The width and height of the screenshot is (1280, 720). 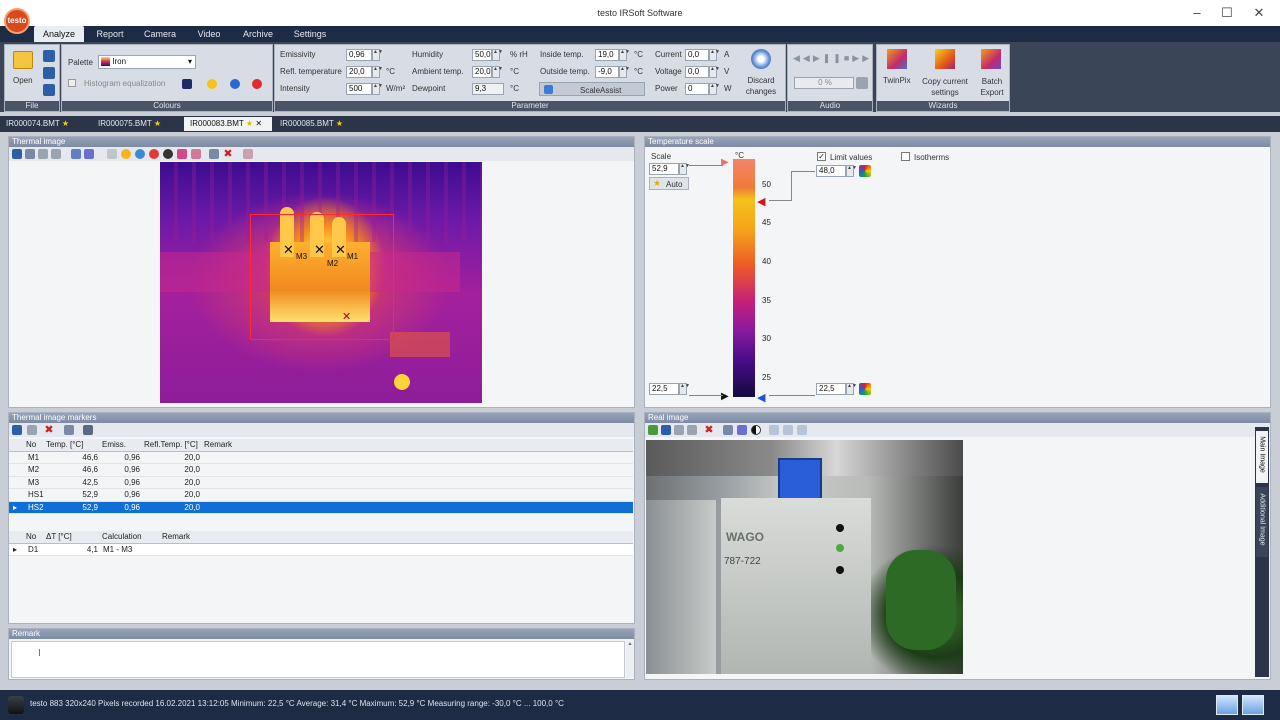 I want to click on table-row: M3 42,5 0,96 20,0, so click(x=321, y=483).